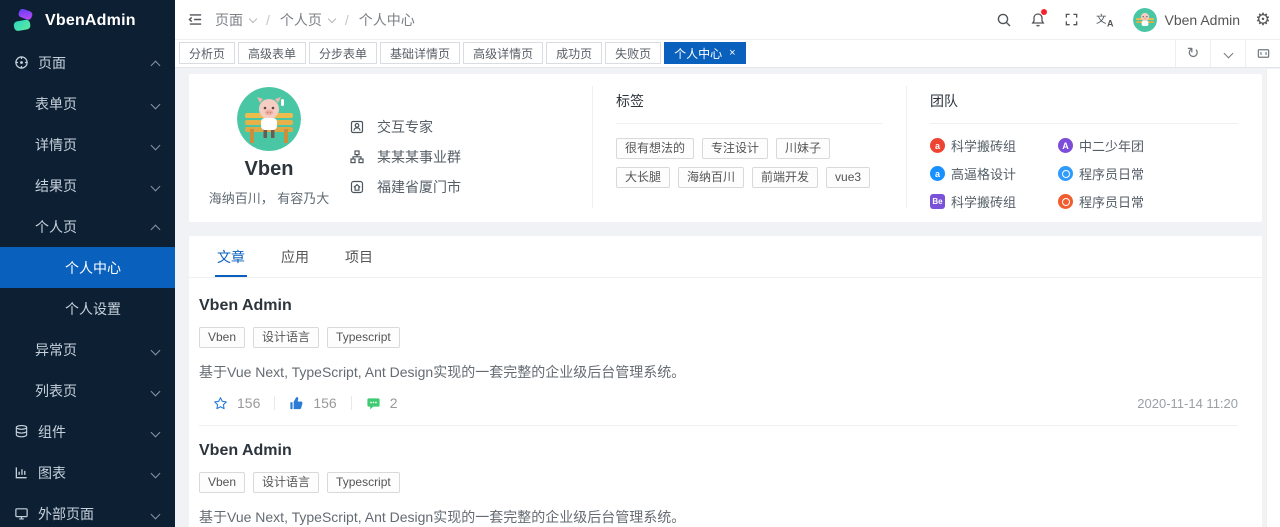 The height and width of the screenshot is (527, 1280). I want to click on sidebar-item-external-pages: 外部页面, so click(87, 510).